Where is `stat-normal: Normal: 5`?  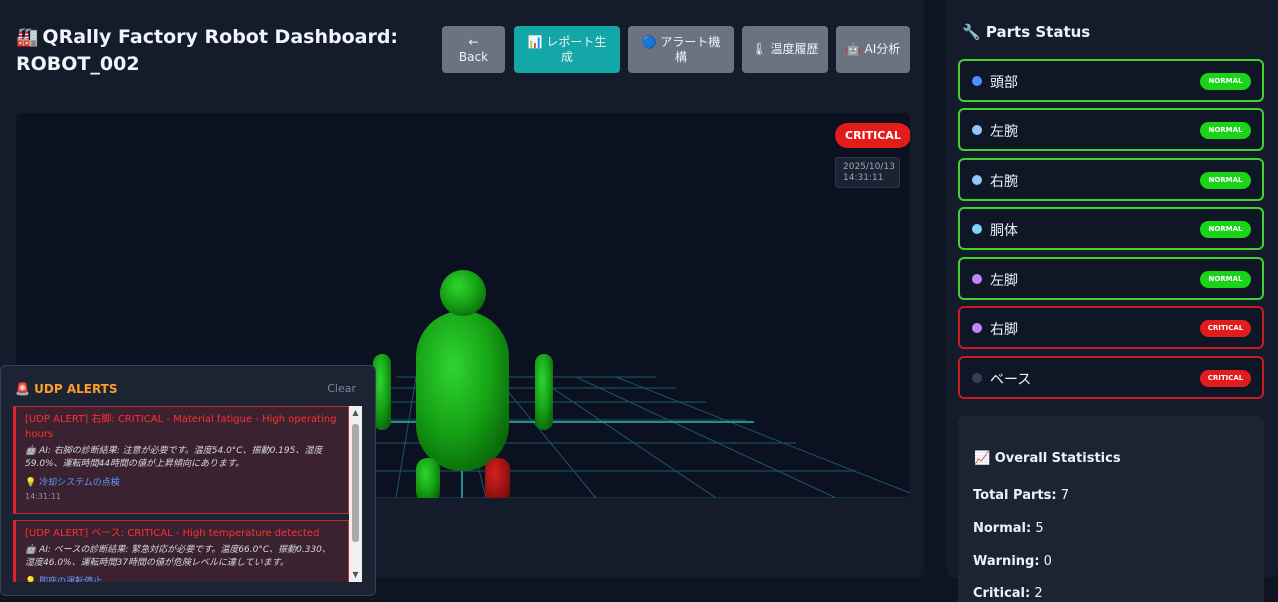
stat-normal: Normal: 5 is located at coordinates (1008, 528).